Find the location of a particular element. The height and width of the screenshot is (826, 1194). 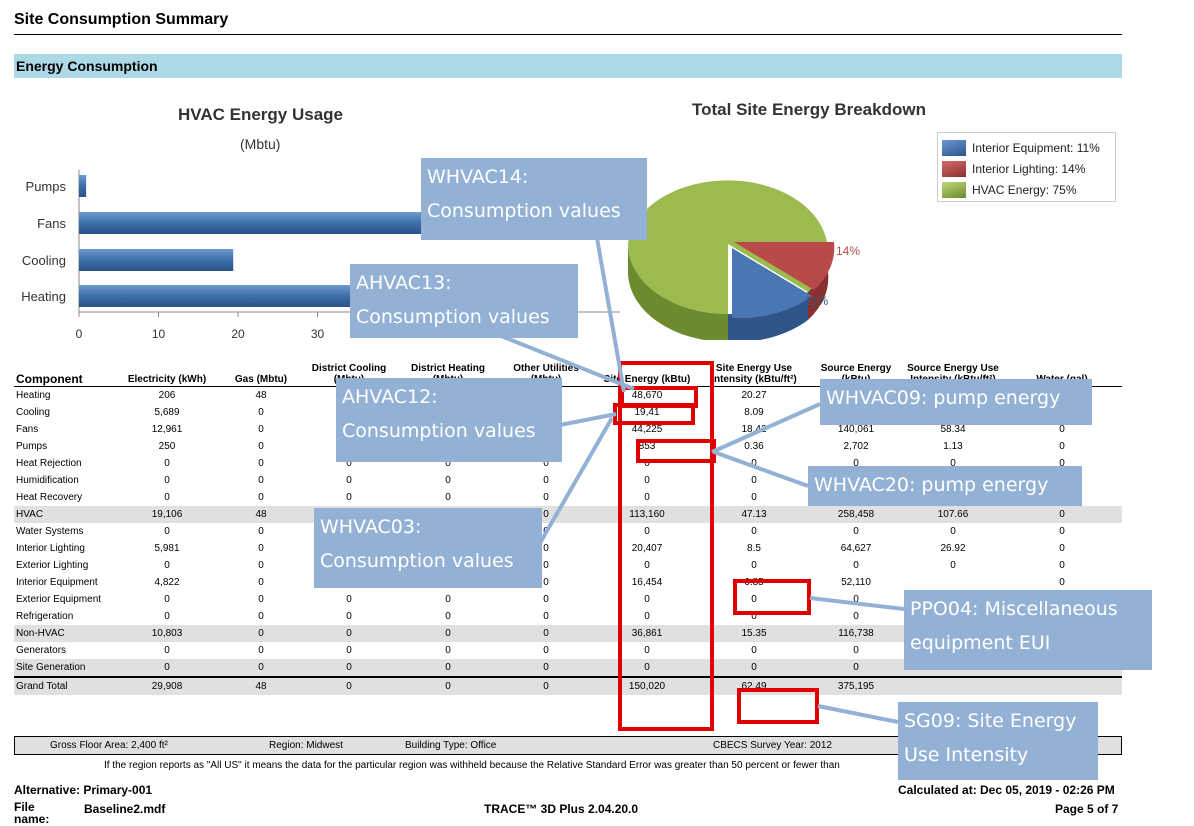

table-cell: 29,908 is located at coordinates (167, 685).